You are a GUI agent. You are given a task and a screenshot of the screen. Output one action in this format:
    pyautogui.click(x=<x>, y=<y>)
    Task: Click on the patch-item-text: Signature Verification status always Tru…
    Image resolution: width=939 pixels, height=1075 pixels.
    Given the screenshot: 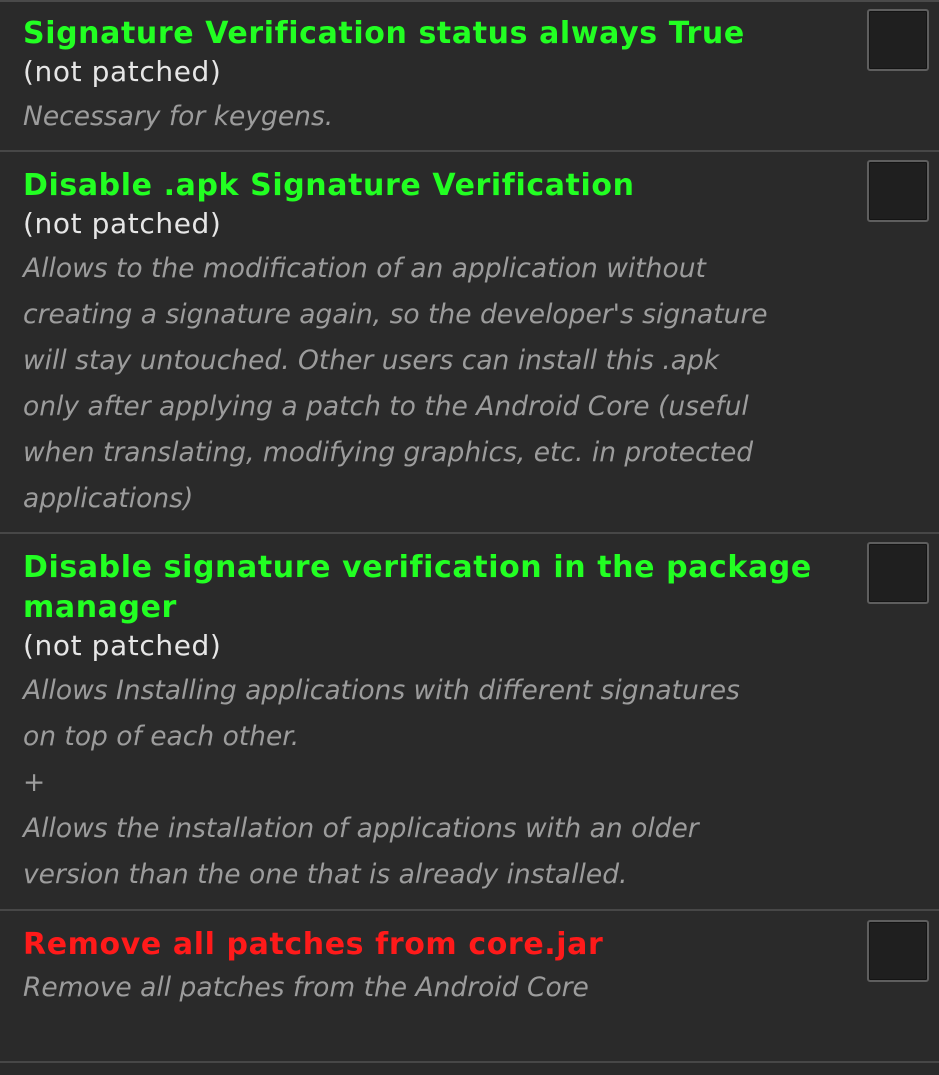 What is the action you would take?
    pyautogui.click(x=438, y=77)
    